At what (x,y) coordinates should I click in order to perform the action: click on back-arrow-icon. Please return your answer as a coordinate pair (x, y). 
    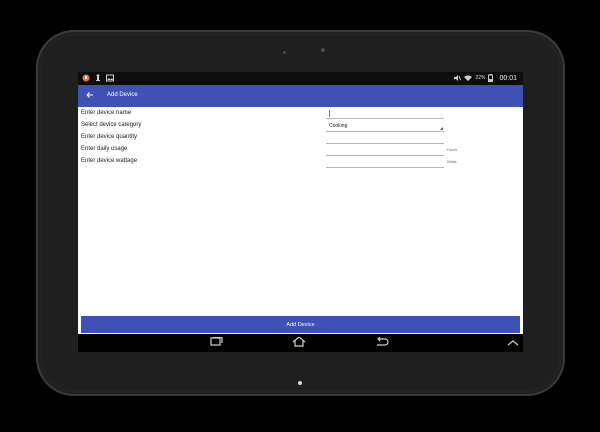
    Looking at the image, I should click on (90, 96).